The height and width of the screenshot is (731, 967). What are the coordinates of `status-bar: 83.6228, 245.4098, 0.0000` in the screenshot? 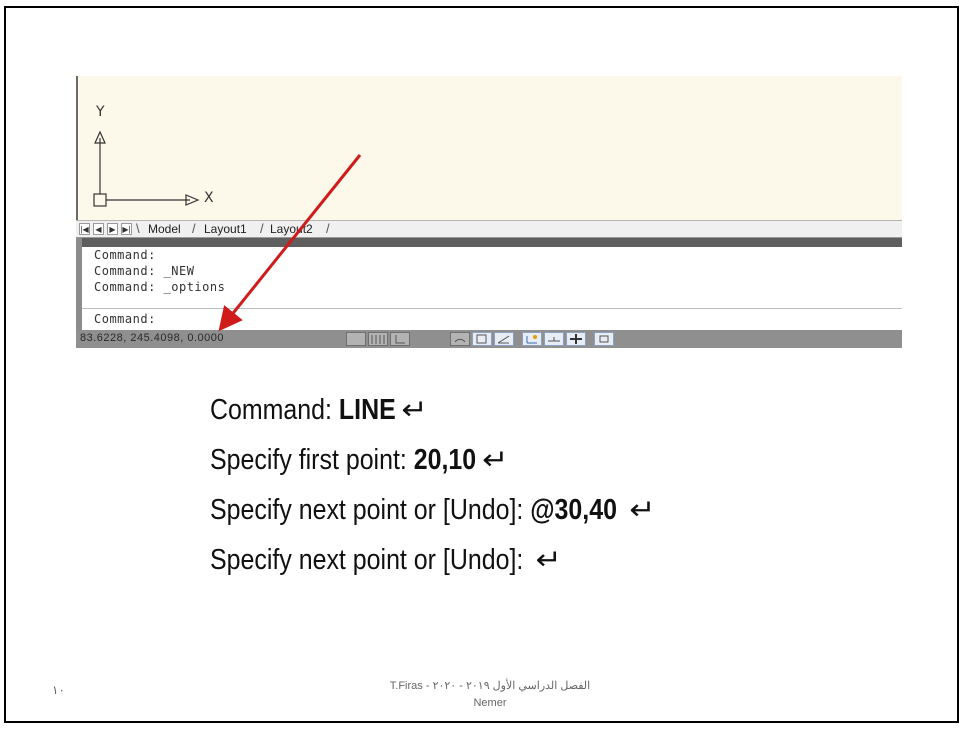 It's located at (489, 339).